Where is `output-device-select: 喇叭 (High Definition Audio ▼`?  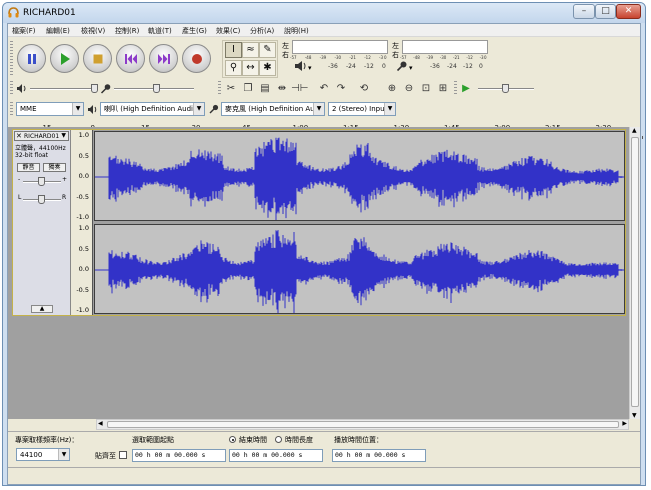 output-device-select: 喇叭 (High Definition Audio ▼ is located at coordinates (152, 109).